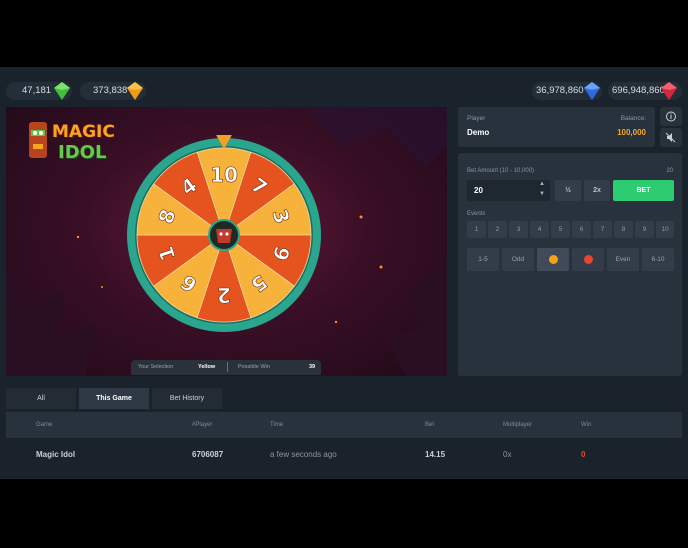 Image resolution: width=688 pixels, height=548 pixels. I want to click on tab-this-game: This Game, so click(114, 398).